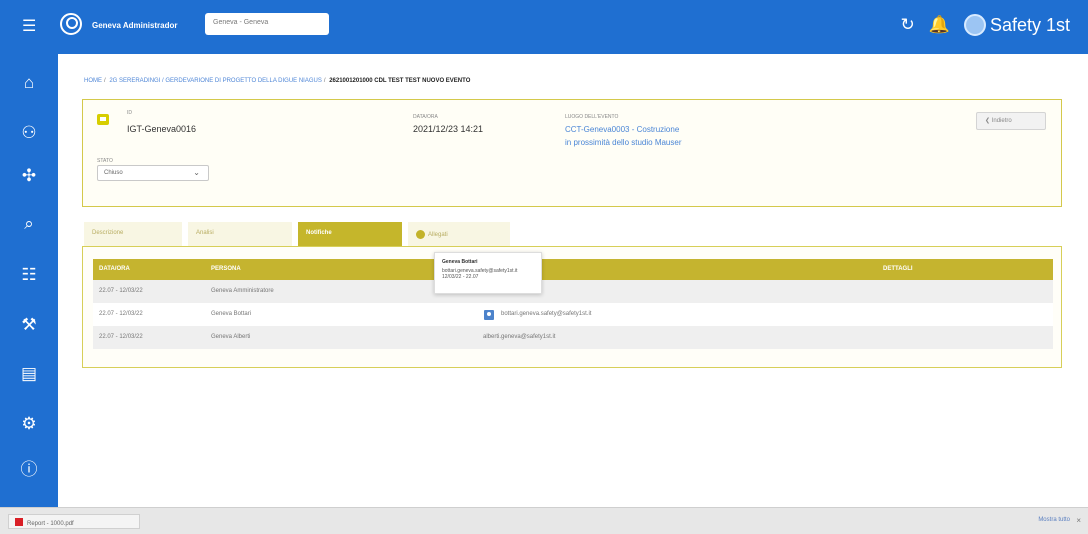  I want to click on attachment-count-badge, so click(420, 234).